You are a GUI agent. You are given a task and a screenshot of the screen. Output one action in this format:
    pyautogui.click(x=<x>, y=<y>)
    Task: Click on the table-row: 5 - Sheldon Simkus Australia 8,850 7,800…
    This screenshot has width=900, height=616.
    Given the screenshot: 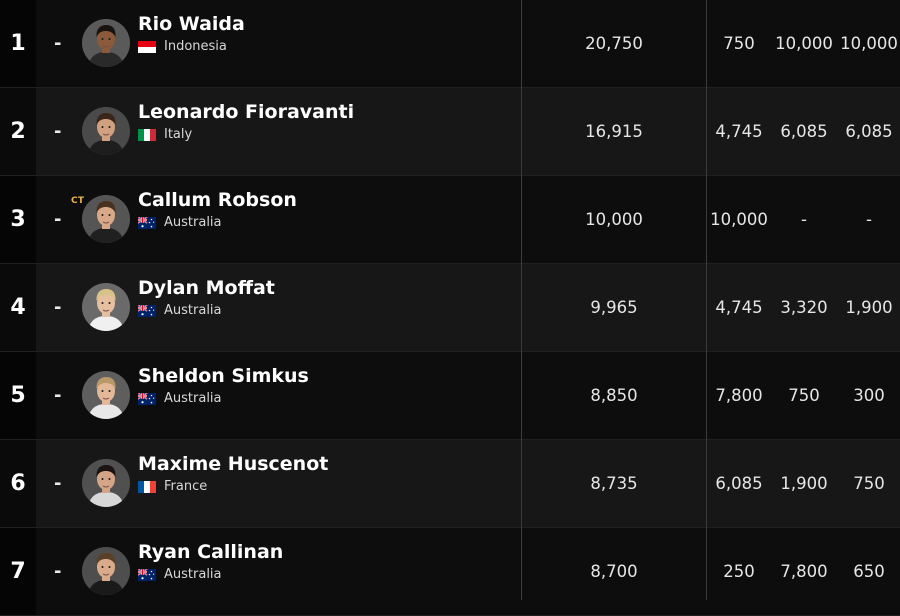 What is the action you would take?
    pyautogui.click(x=450, y=396)
    